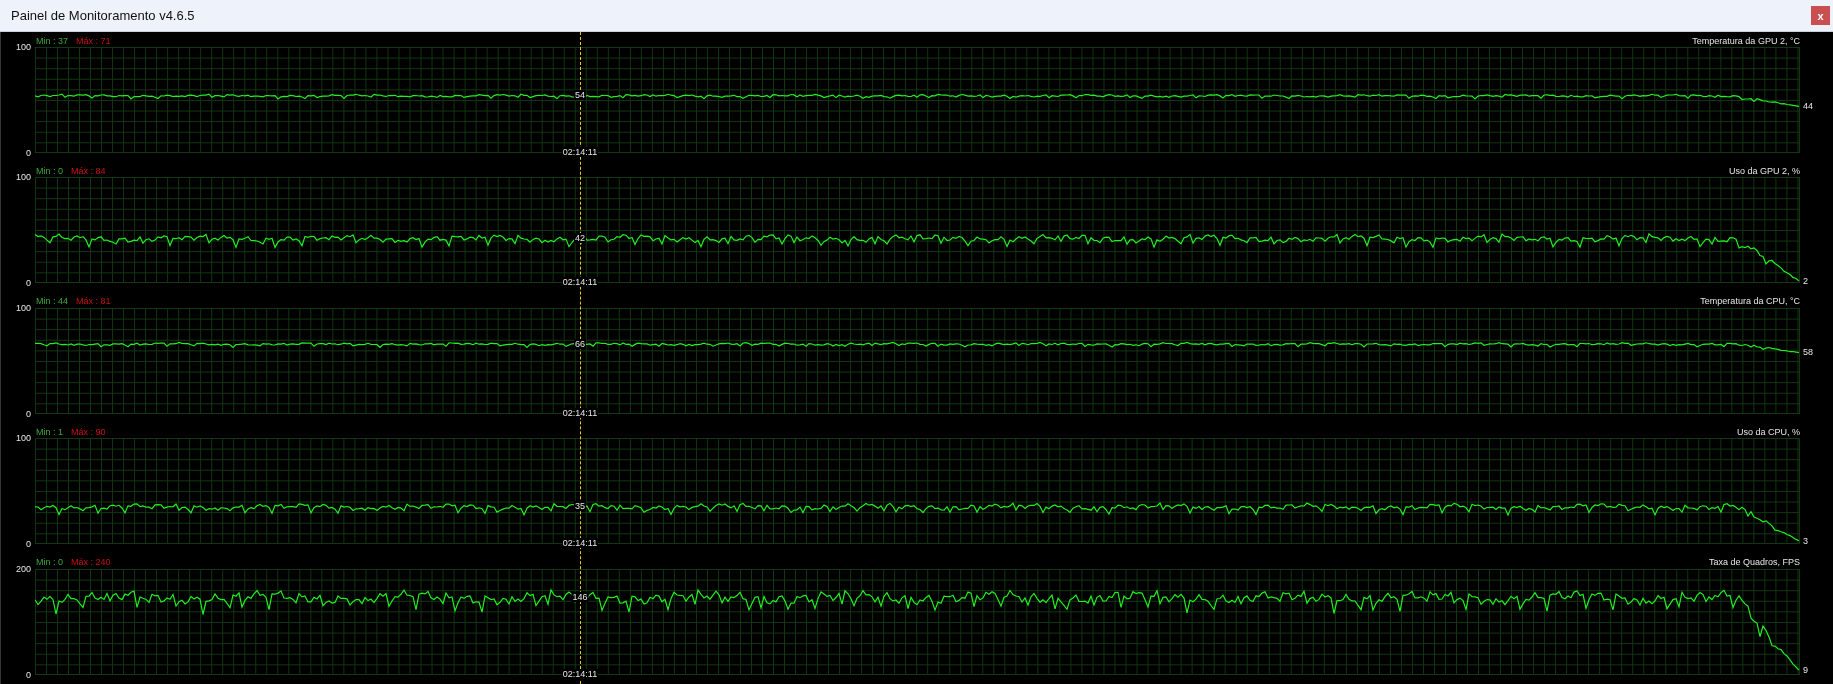 Image resolution: width=1833 pixels, height=684 pixels. What do you see at coordinates (1746, 40) in the screenshot?
I see `graph-title: Temperatura da GPU 2, °C` at bounding box center [1746, 40].